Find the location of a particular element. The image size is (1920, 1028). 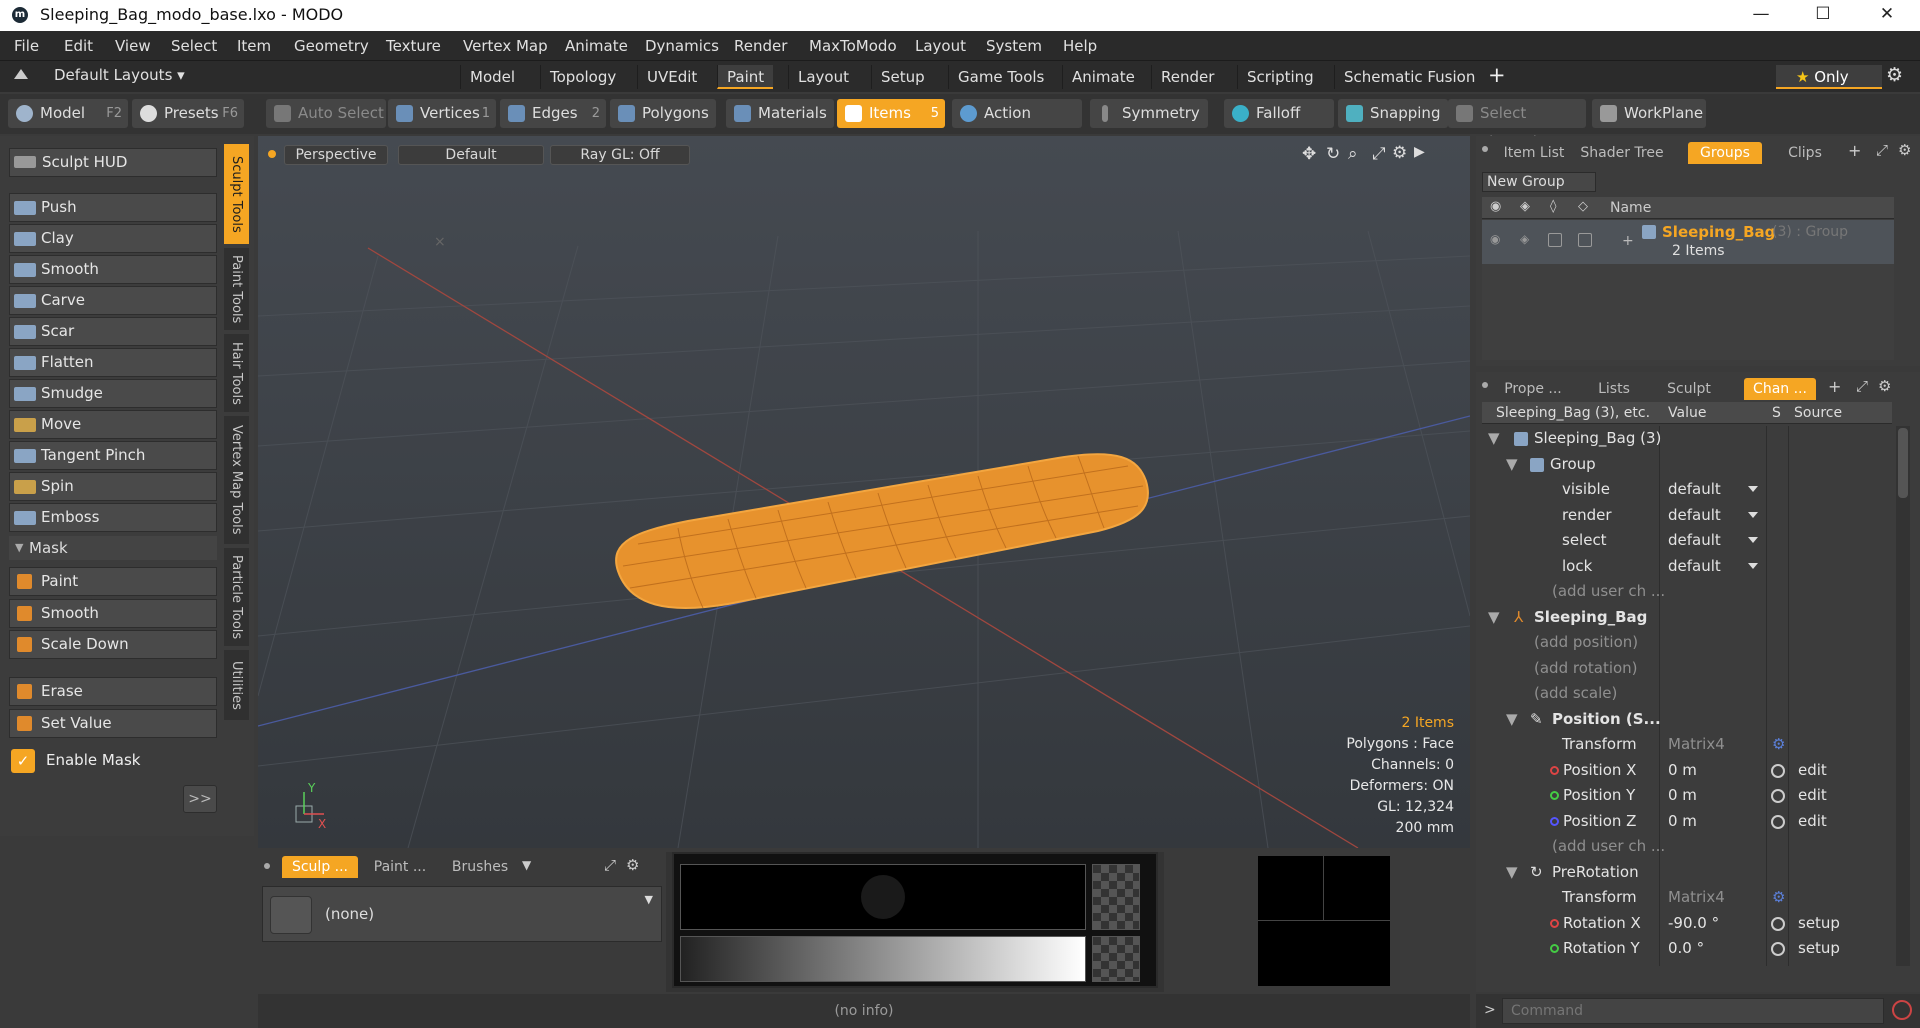

channel-row: Transform Matrix4 ⚙ is located at coordinates (1687, 898).